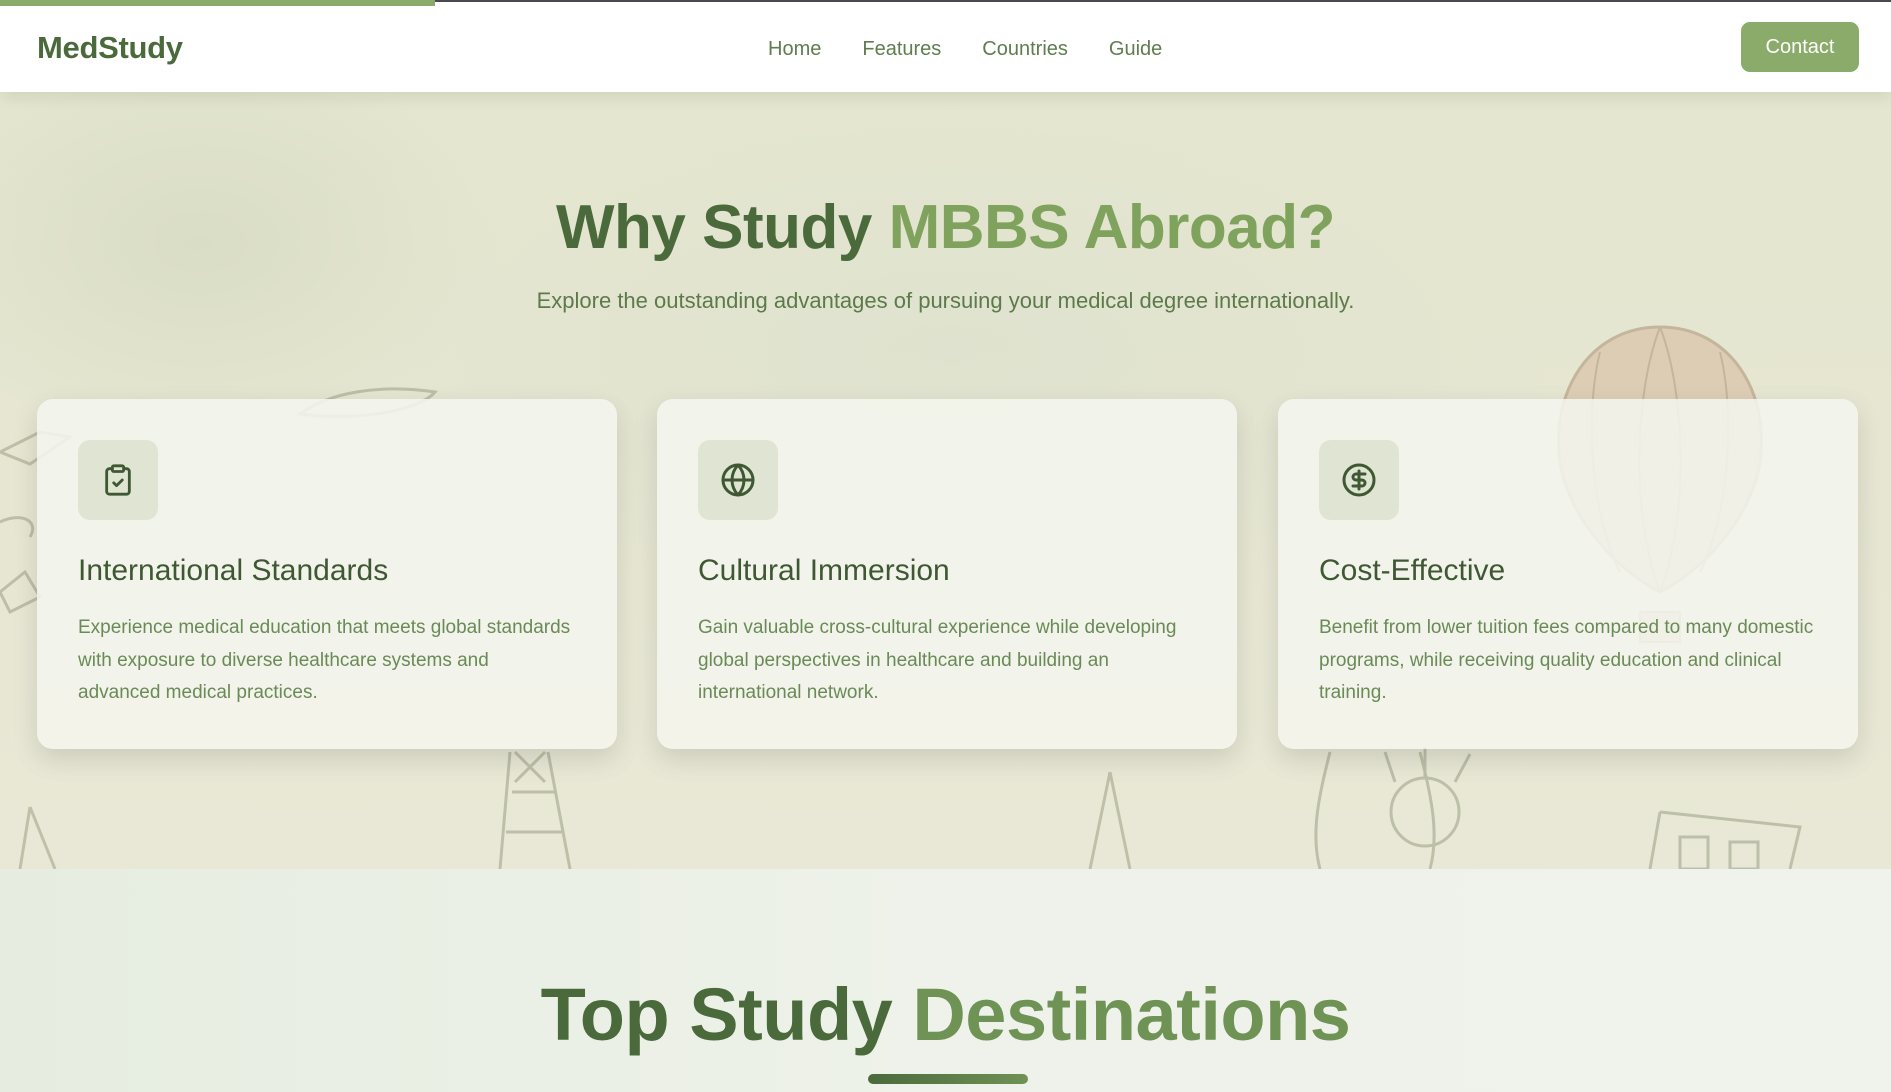 Image resolution: width=1891 pixels, height=1092 pixels. What do you see at coordinates (948, 1079) in the screenshot?
I see `title-underline-divider` at bounding box center [948, 1079].